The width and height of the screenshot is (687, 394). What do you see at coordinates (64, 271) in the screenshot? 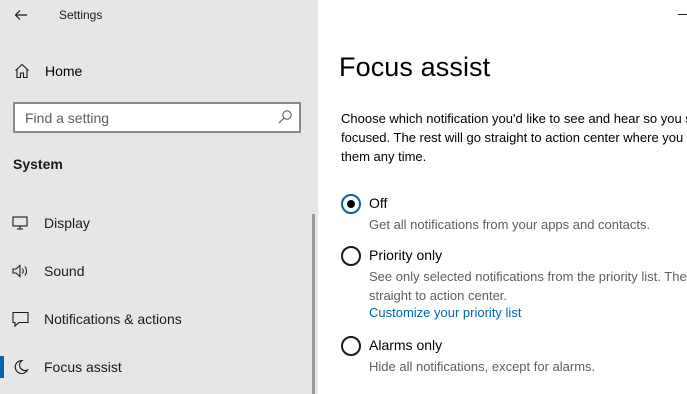
I see `sidebar-item-label: Sound` at bounding box center [64, 271].